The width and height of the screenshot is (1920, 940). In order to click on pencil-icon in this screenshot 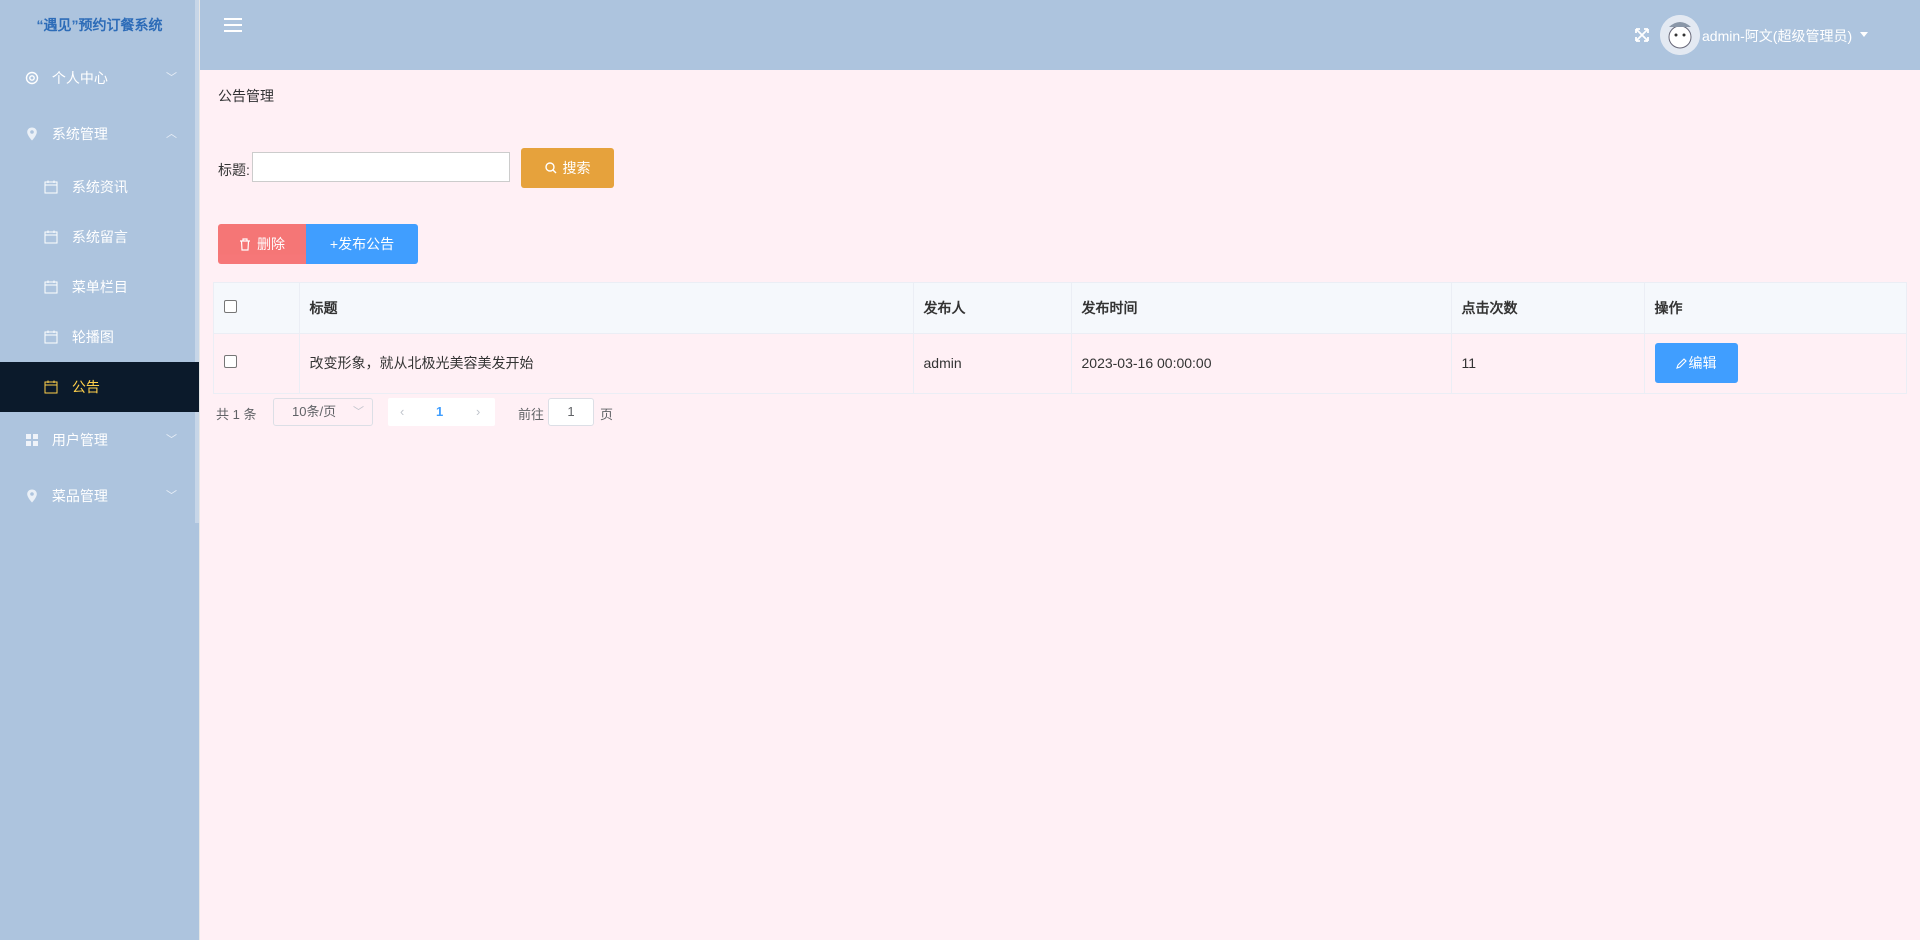, I will do `click(1681, 364)`.